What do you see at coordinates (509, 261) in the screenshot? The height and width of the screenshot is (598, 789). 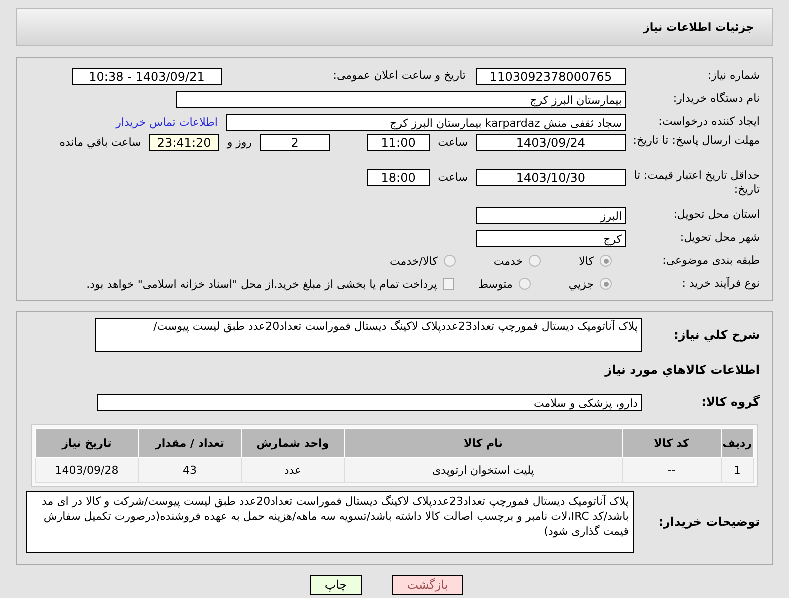 I see `option-label: خدمت` at bounding box center [509, 261].